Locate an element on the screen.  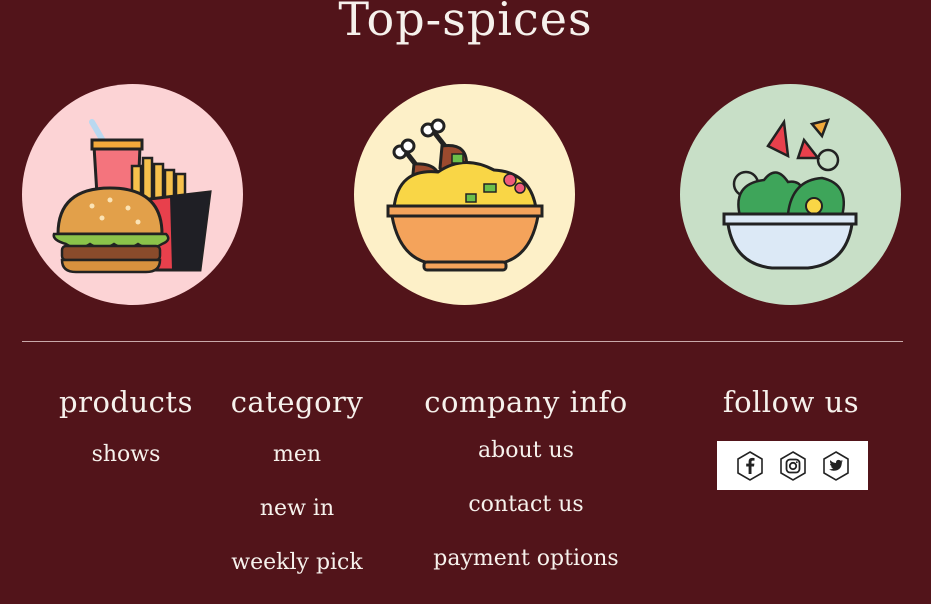
burger-fries-soda-icon is located at coordinates (132, 196).